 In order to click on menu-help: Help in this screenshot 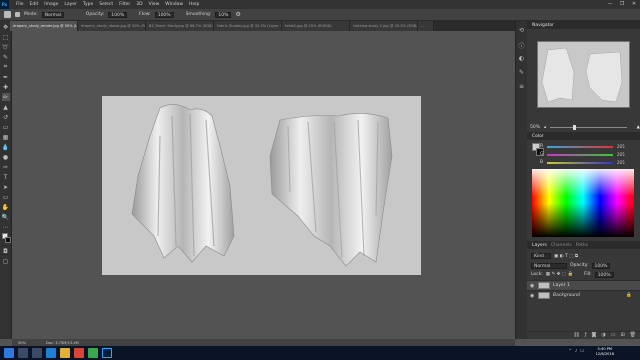, I will do `click(194, 4)`.